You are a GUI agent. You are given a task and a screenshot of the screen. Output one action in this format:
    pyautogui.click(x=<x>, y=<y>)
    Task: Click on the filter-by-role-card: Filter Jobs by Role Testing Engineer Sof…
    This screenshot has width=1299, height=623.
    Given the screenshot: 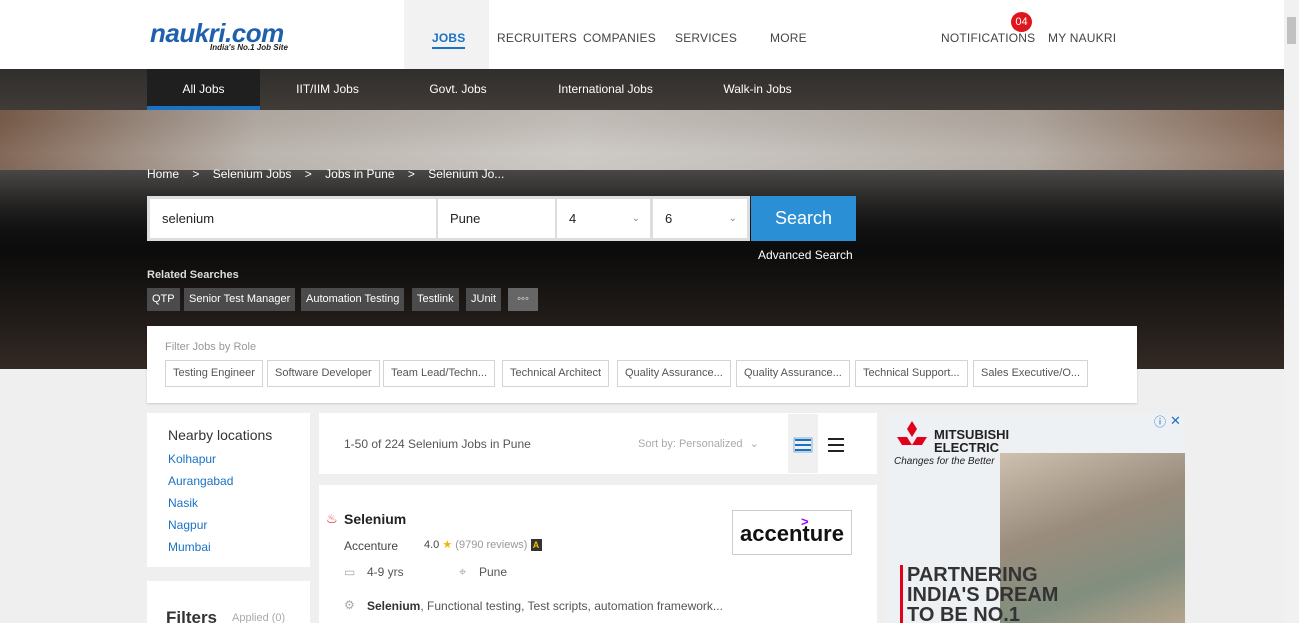 What is the action you would take?
    pyautogui.click(x=642, y=364)
    